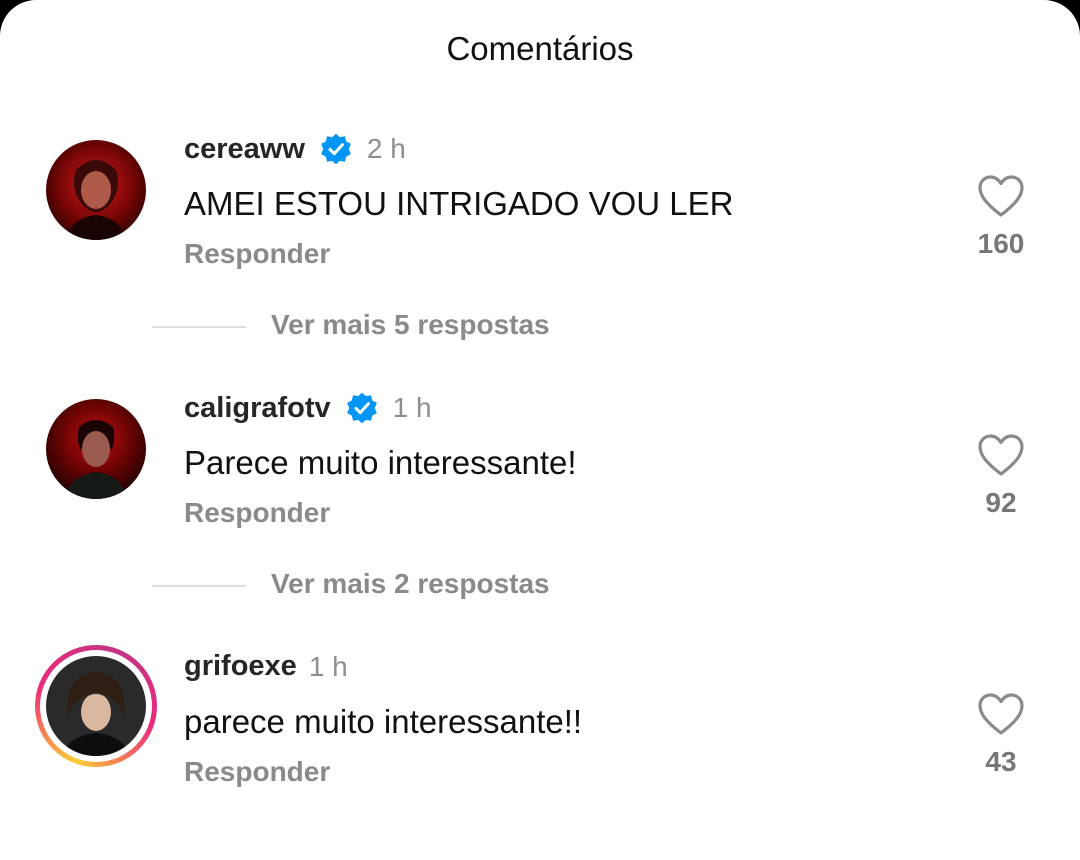  What do you see at coordinates (257, 408) in the screenshot?
I see `username: caligrafotv` at bounding box center [257, 408].